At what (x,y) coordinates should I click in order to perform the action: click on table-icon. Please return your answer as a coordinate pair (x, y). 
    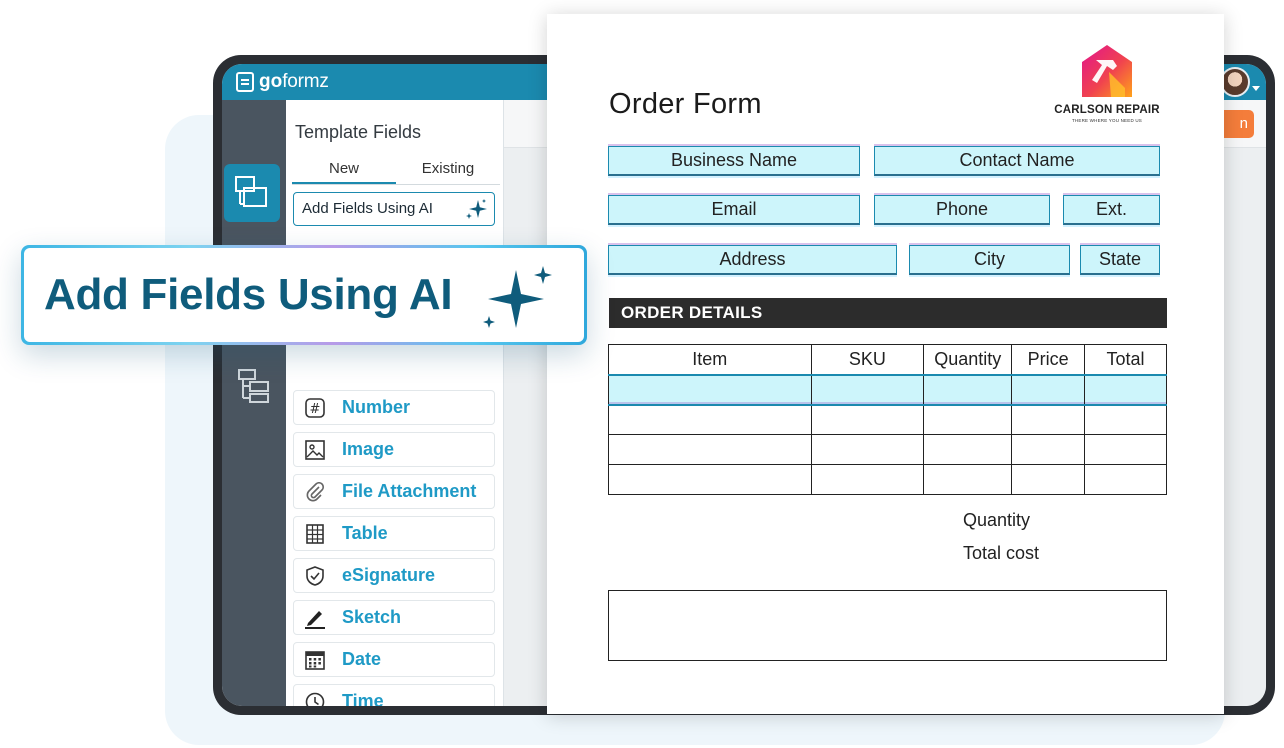
    Looking at the image, I should click on (315, 534).